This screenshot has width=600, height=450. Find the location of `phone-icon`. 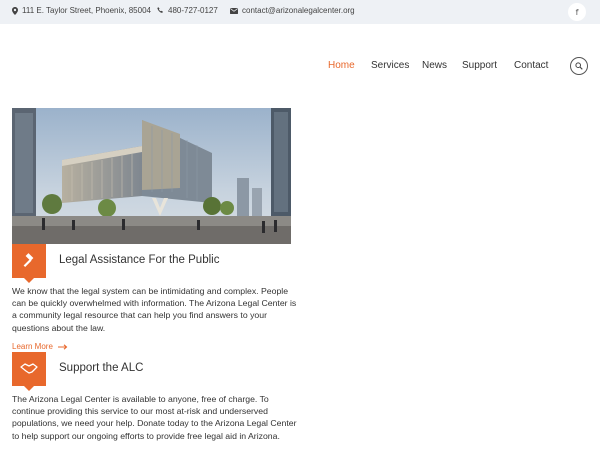

phone-icon is located at coordinates (160, 10).